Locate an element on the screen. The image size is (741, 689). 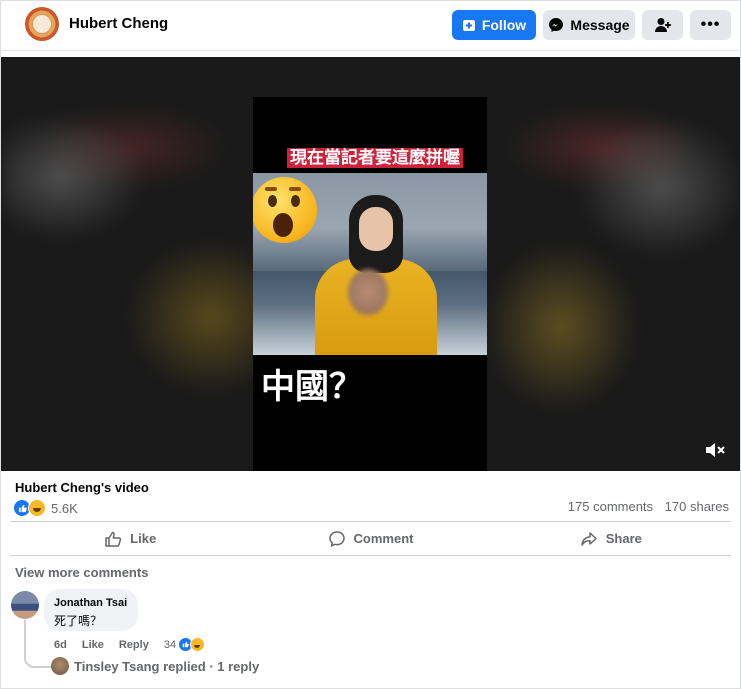
replier-avatar is located at coordinates (60, 666).